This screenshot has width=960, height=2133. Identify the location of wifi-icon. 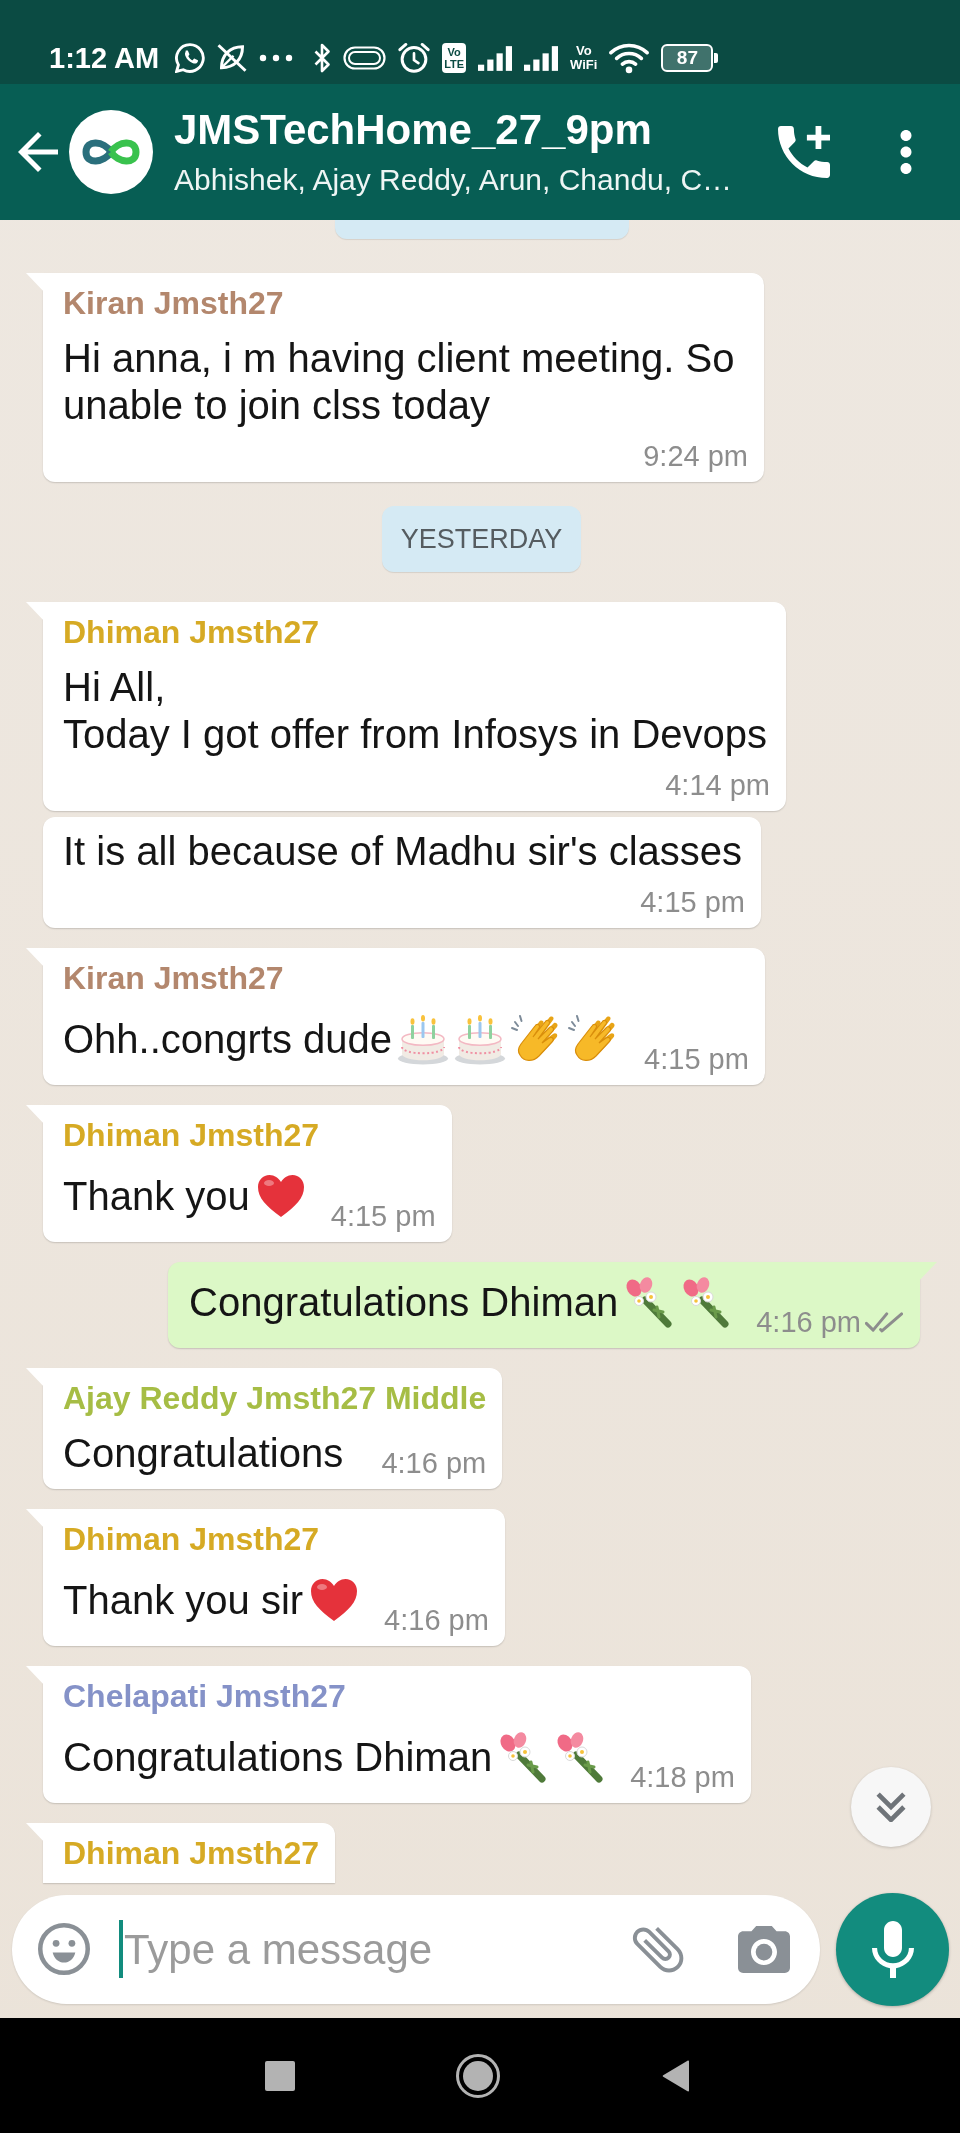
(629, 58).